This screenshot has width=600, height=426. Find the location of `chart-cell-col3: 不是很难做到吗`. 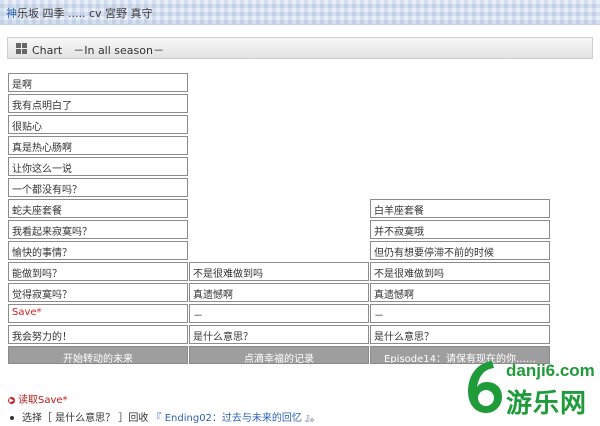

chart-cell-col3: 不是很难做到吗 is located at coordinates (460, 271).